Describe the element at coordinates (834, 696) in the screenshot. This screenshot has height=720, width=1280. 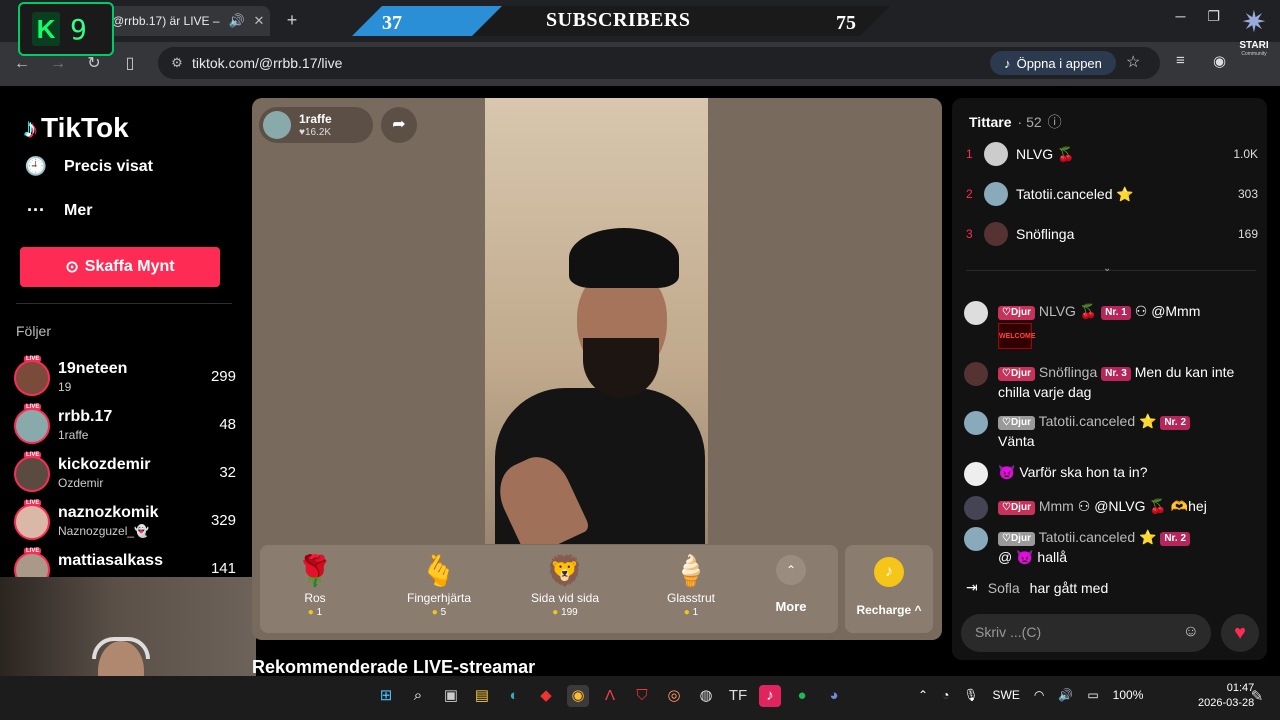
I see `discord-icon: ◕` at that location.